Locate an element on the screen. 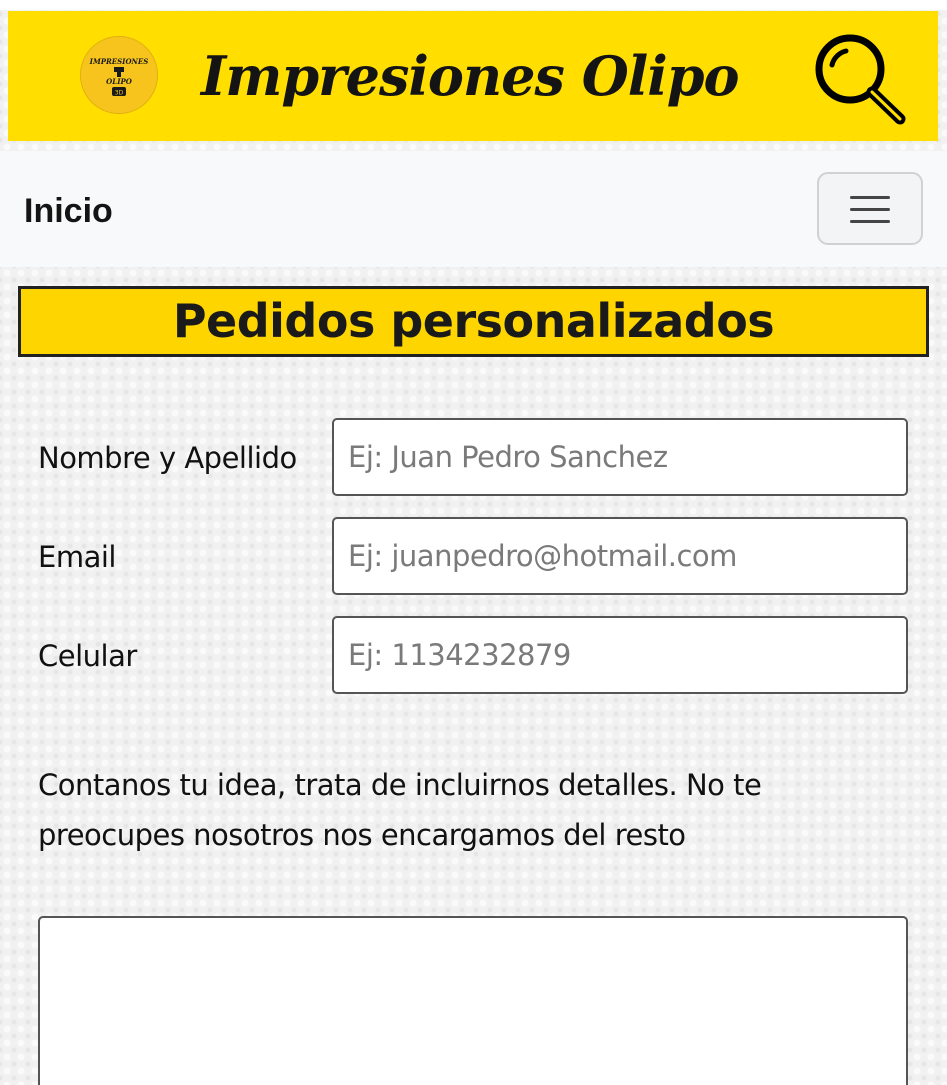  svg-text: IMPRESIONES is located at coordinates (119, 61).